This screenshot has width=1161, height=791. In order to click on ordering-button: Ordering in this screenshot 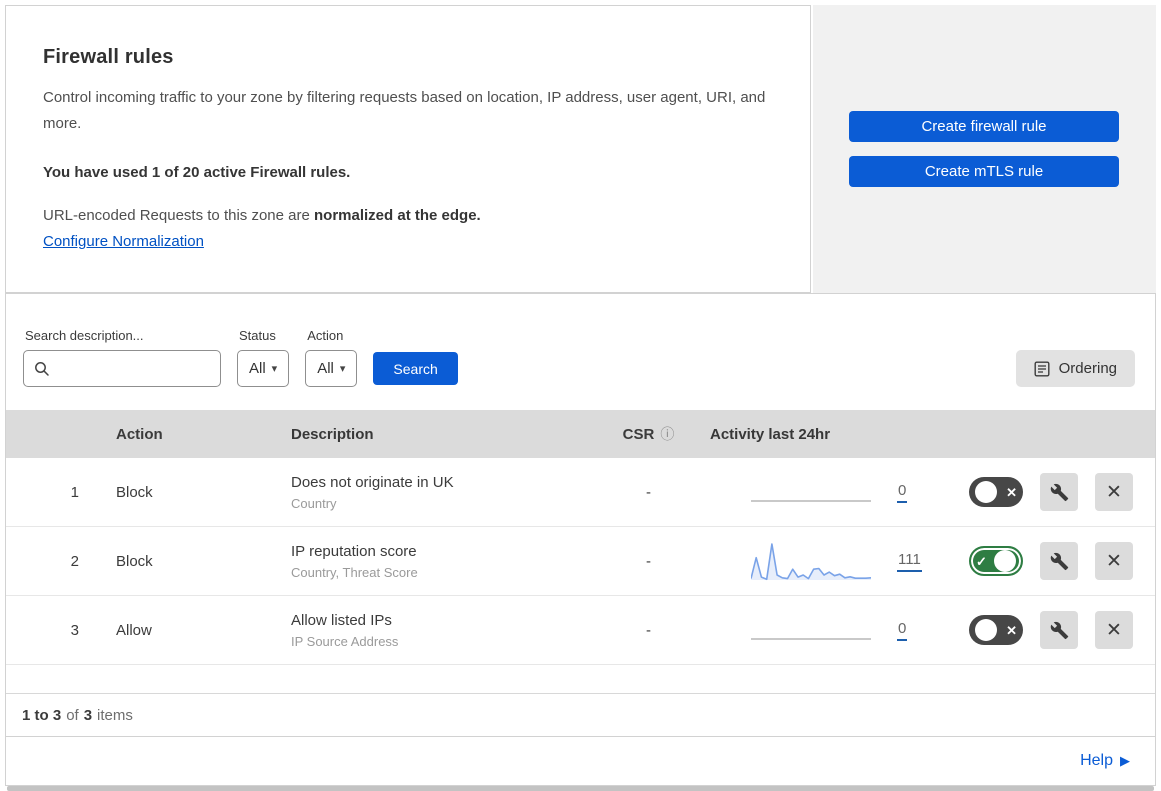, I will do `click(1075, 368)`.